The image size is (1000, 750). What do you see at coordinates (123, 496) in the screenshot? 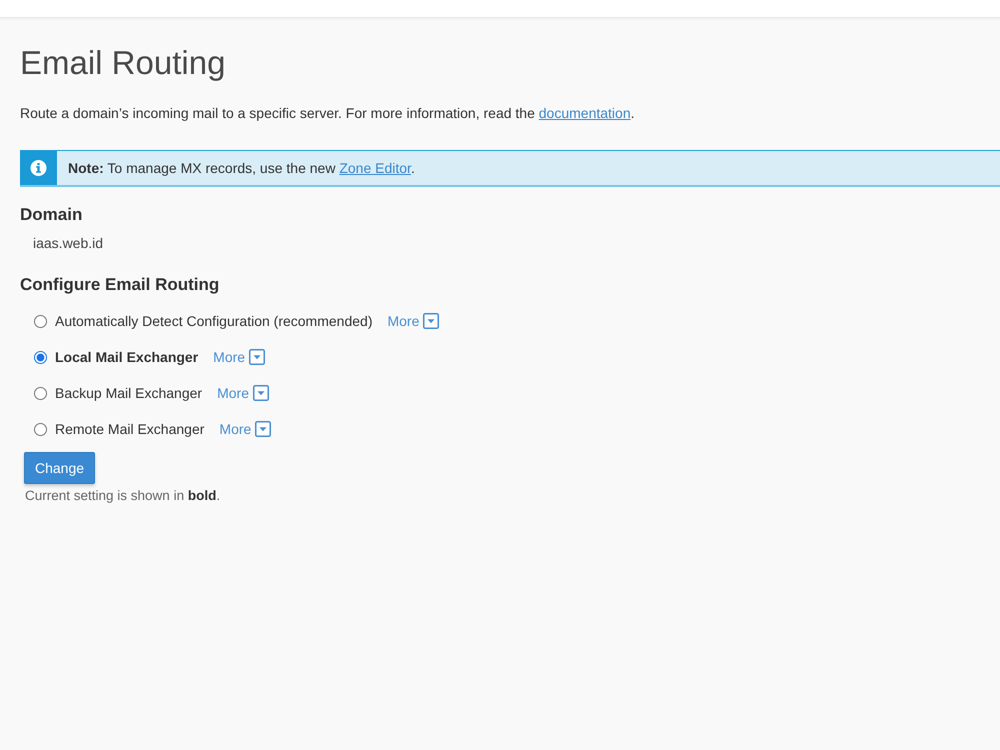
I see `current-setting-note: Current setting is shown in bold.` at bounding box center [123, 496].